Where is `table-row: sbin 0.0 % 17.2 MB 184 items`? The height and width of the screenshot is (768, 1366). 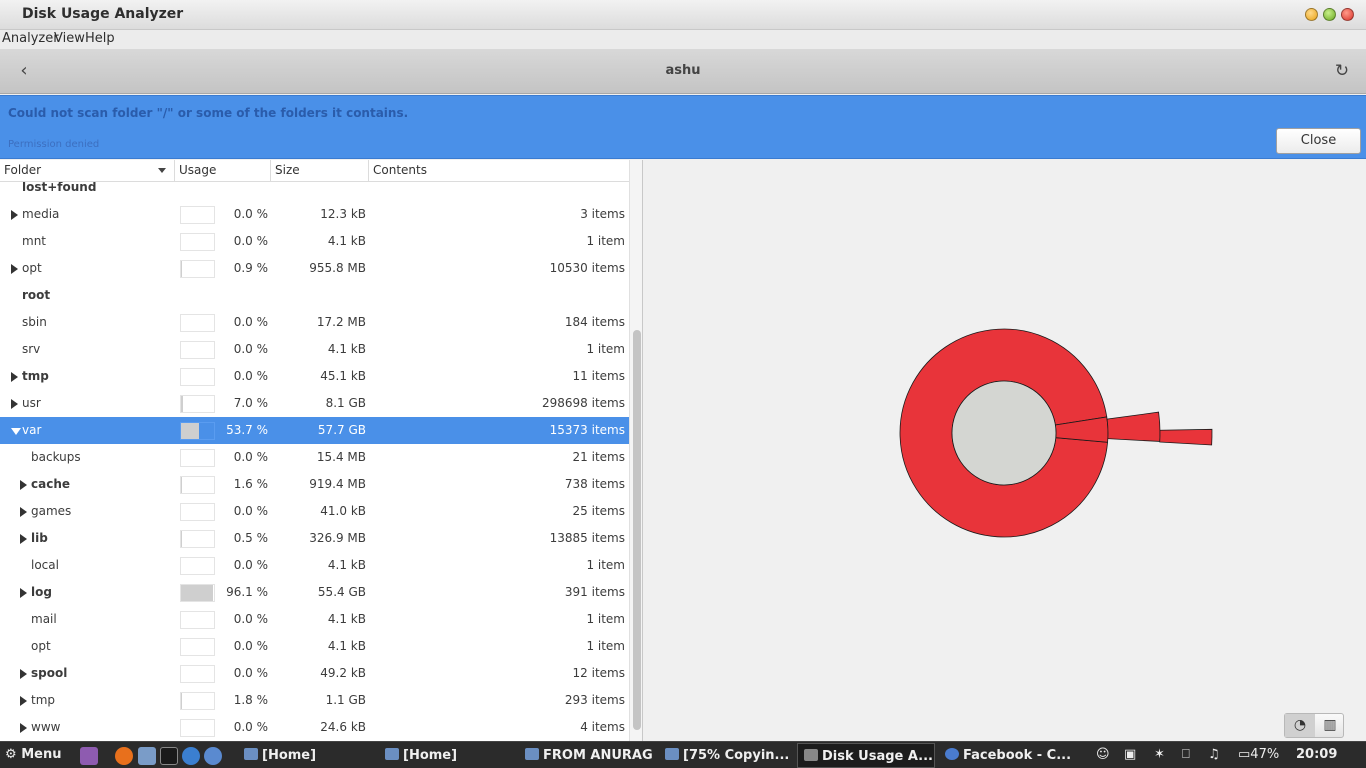 table-row: sbin 0.0 % 17.2 MB 184 items is located at coordinates (314, 322).